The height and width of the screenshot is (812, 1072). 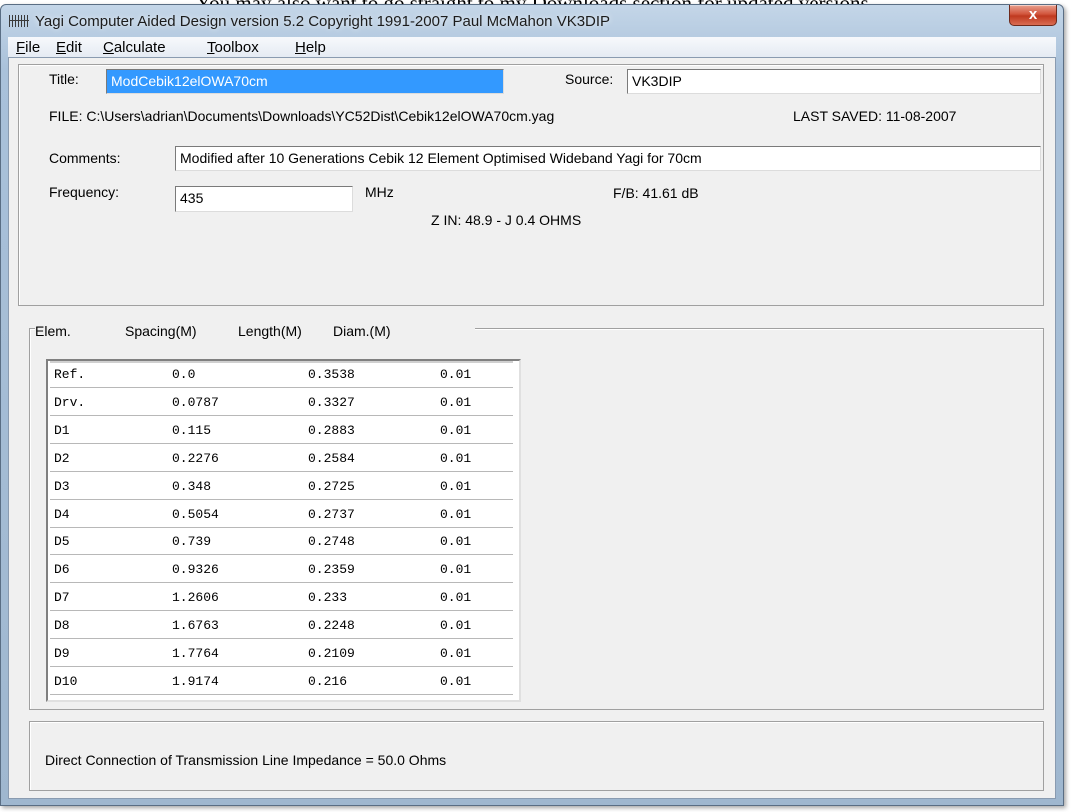 I want to click on elements-header: Elem. Spacing(M) Length(M) Diam.(M), so click(x=255, y=332).